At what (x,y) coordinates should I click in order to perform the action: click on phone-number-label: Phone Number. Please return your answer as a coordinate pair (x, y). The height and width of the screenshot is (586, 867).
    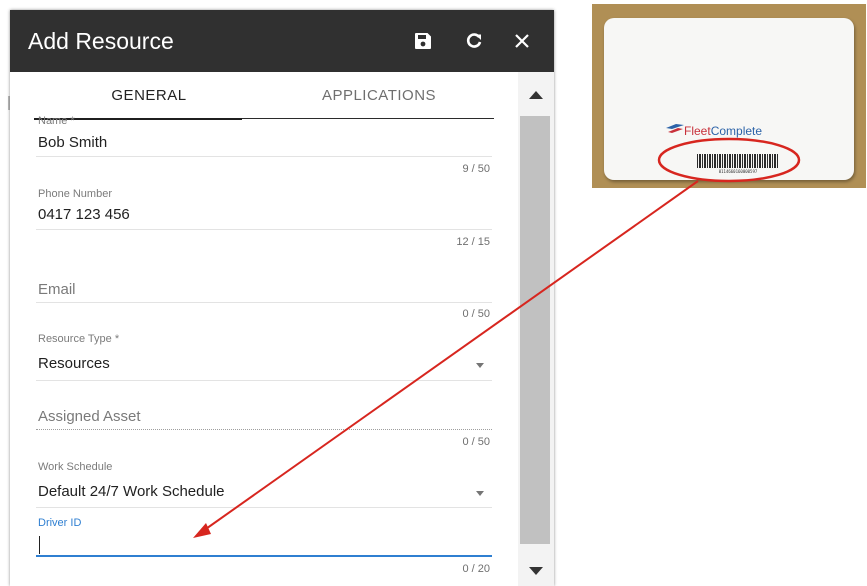
    Looking at the image, I should click on (75, 194).